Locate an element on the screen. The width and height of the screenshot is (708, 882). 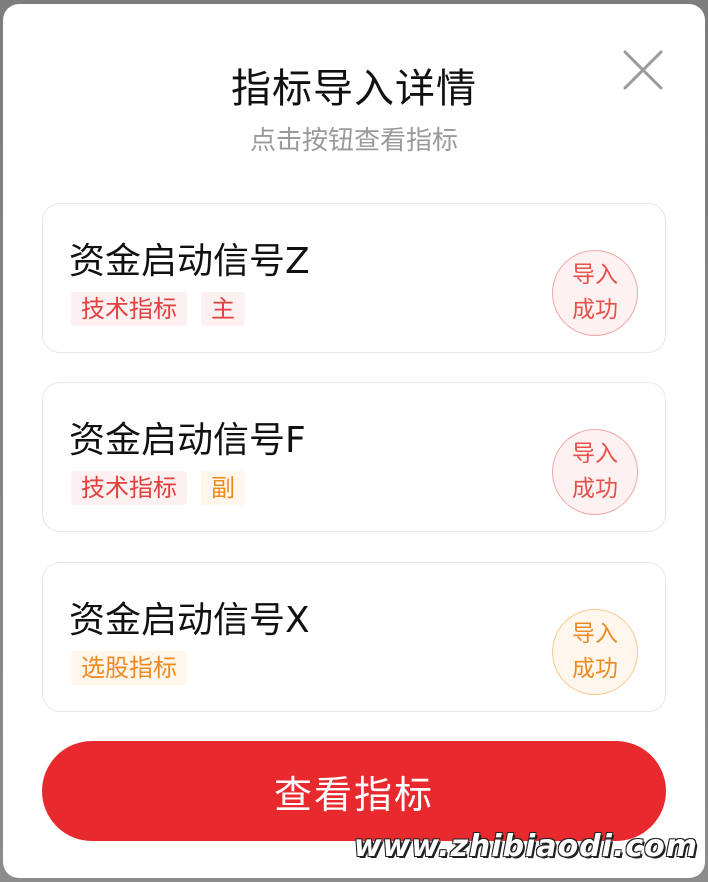
indicator-name: 资金启动信号F is located at coordinates (187, 440).